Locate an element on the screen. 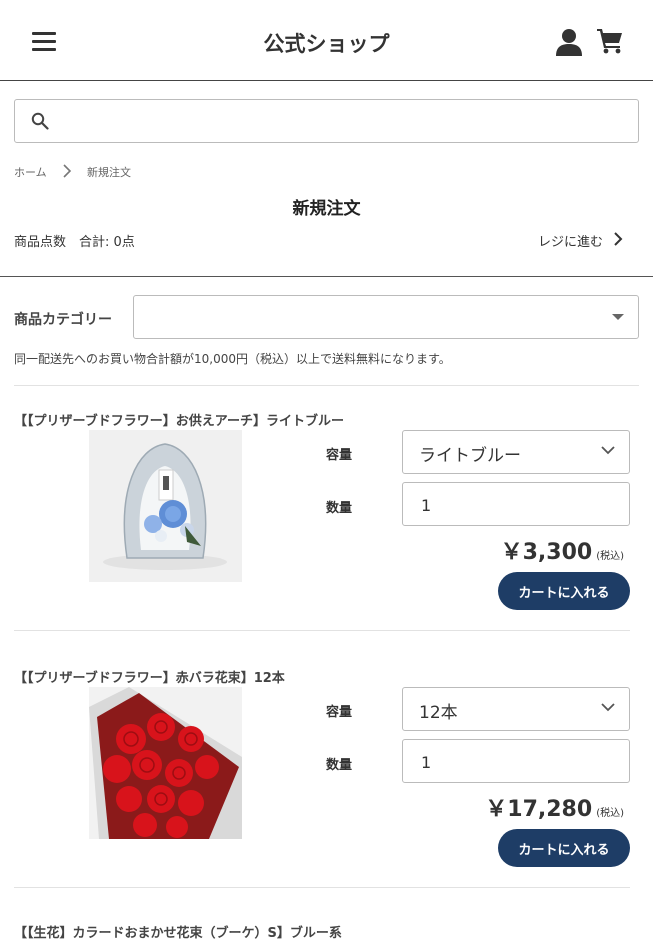 The height and width of the screenshot is (941, 653). volume-select: ライトブルー is located at coordinates (516, 452).